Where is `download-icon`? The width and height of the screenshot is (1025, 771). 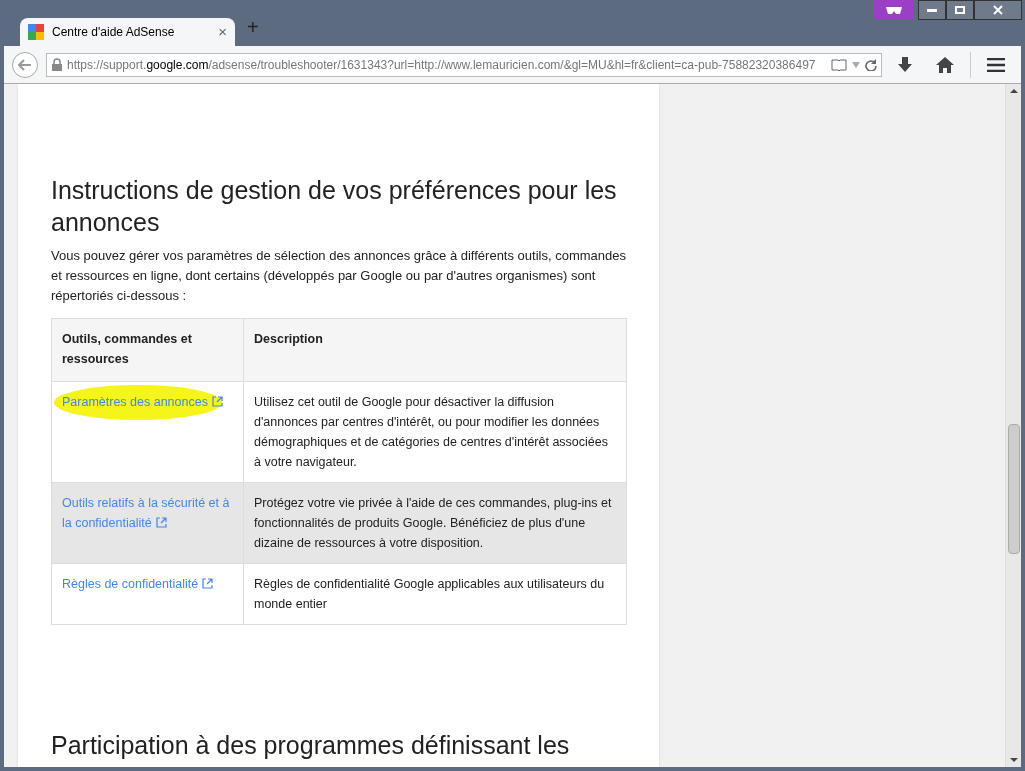 download-icon is located at coordinates (905, 64).